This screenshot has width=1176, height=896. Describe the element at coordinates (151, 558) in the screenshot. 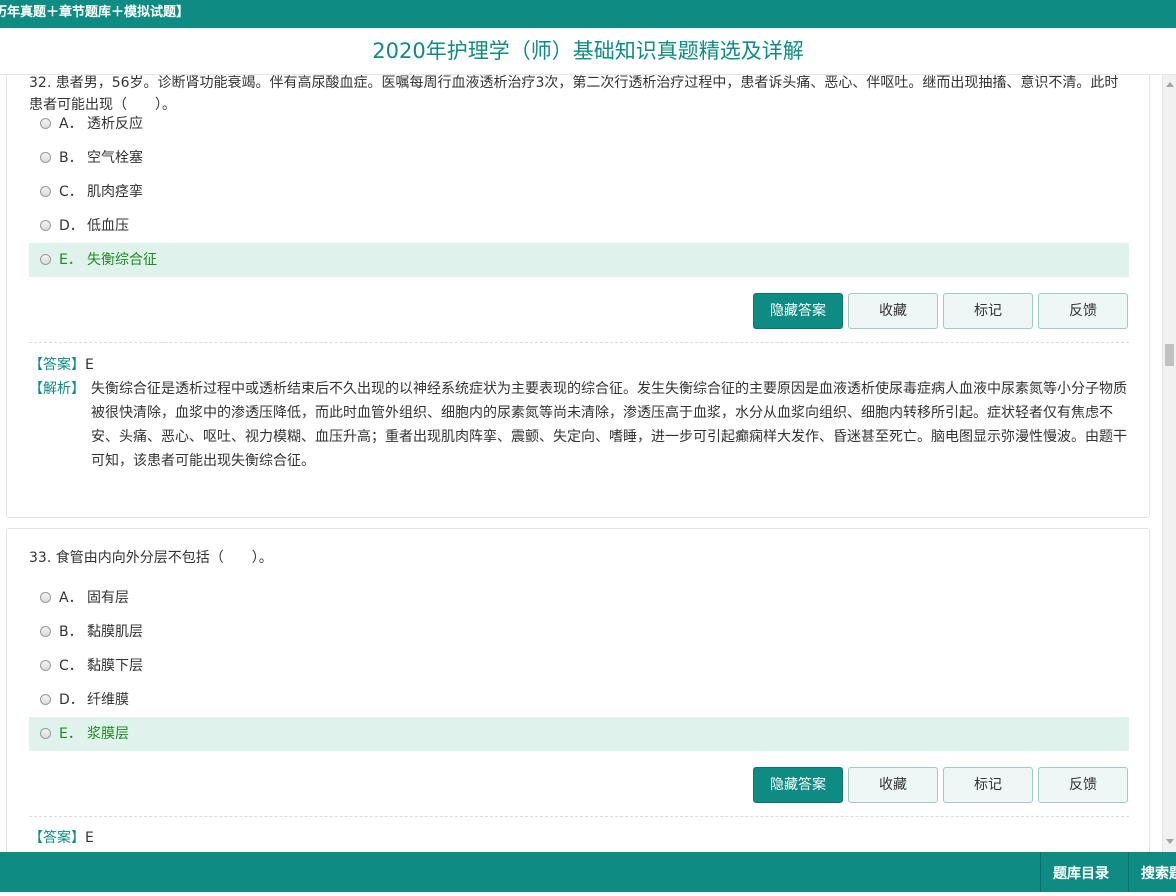

I see `question-stem: 33. 食管由内向外分层不包括（ ）。` at that location.